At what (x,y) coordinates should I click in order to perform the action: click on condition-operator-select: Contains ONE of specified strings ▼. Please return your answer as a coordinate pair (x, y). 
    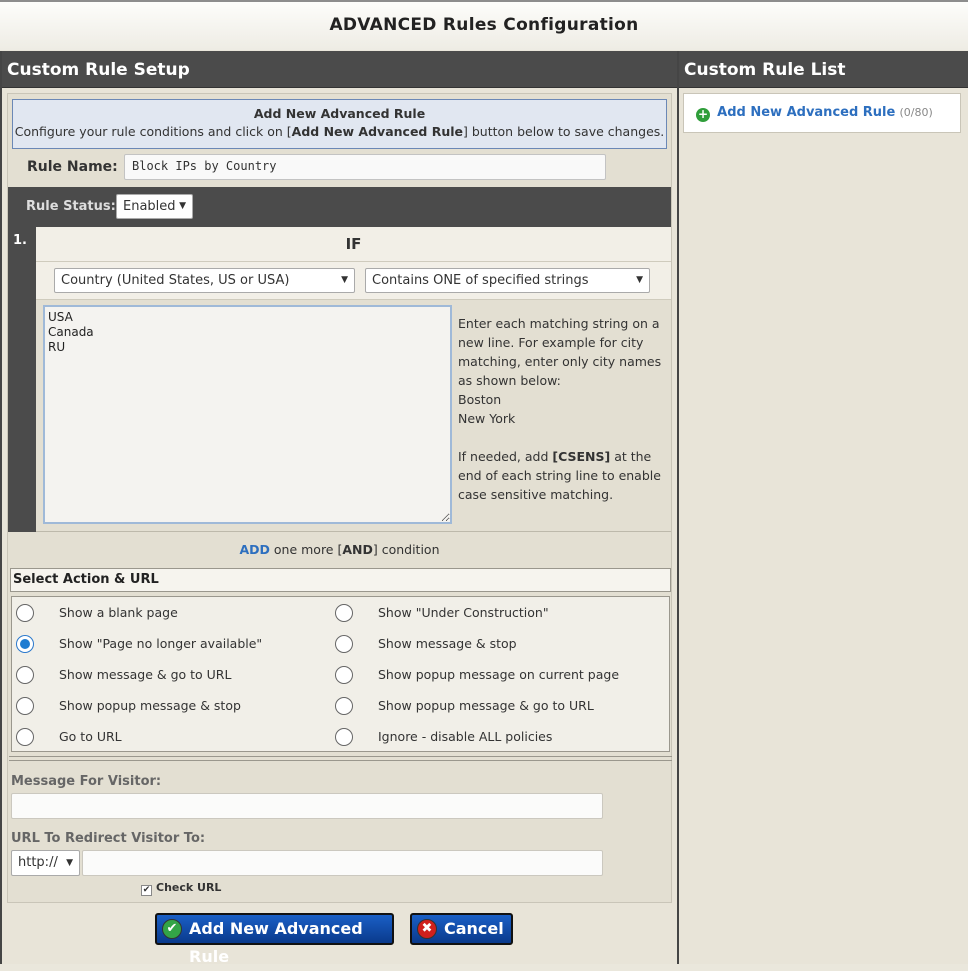
    Looking at the image, I should click on (507, 280).